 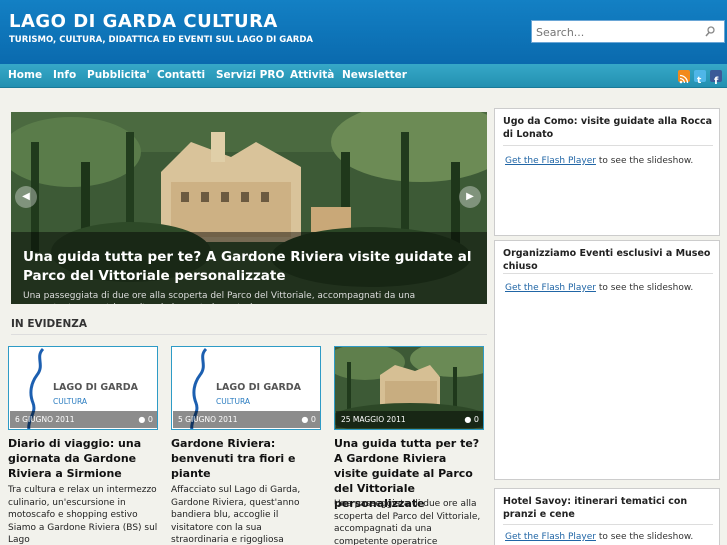 What do you see at coordinates (143, 21) in the screenshot?
I see `site-title: LAGO DI GARDA CULTURA` at bounding box center [143, 21].